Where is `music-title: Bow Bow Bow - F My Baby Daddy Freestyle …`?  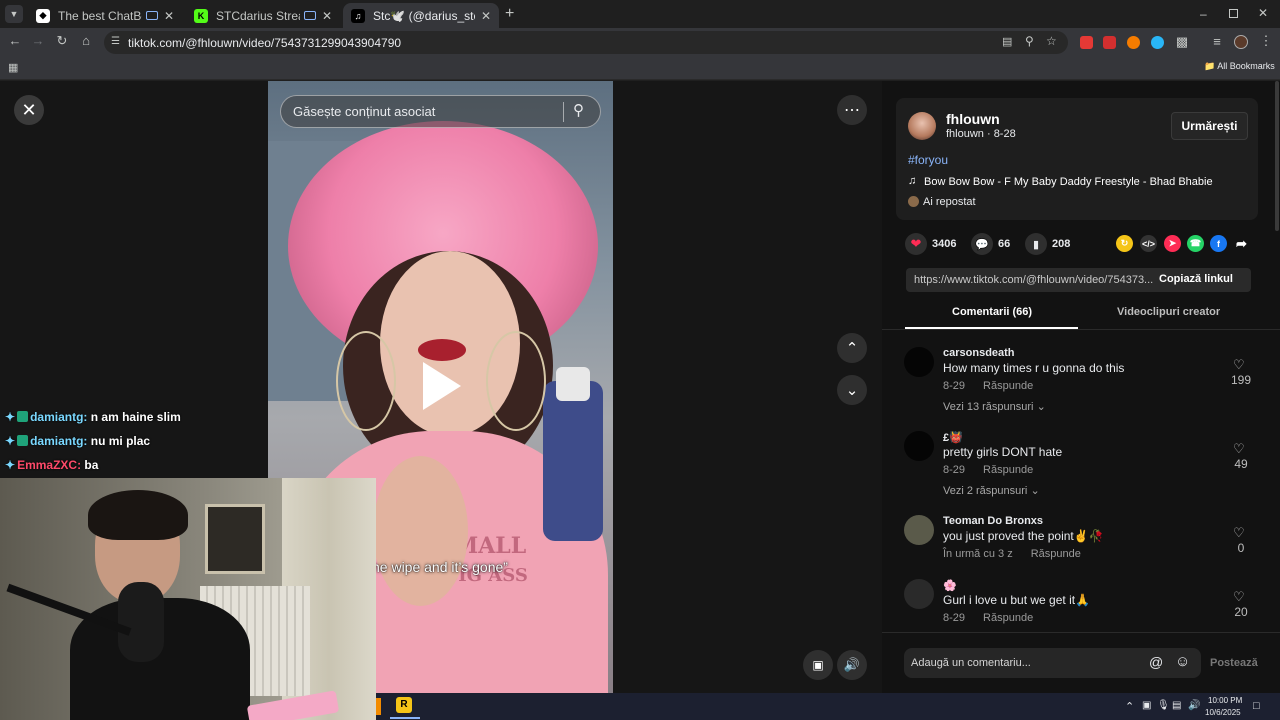
music-title: Bow Bow Bow - F My Baby Daddy Freestyle … is located at coordinates (1068, 182).